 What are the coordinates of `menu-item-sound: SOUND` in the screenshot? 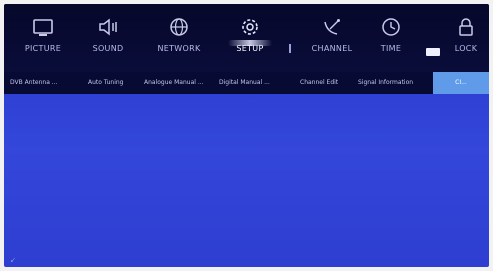 It's located at (108, 40).